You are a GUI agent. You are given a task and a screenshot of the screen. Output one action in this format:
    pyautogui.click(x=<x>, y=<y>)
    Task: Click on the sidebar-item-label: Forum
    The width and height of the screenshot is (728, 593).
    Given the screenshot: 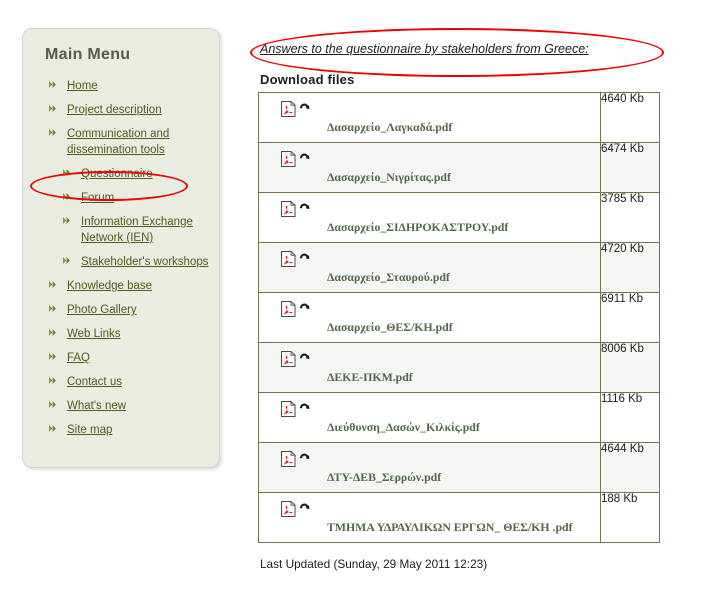 What is the action you would take?
    pyautogui.click(x=97, y=198)
    